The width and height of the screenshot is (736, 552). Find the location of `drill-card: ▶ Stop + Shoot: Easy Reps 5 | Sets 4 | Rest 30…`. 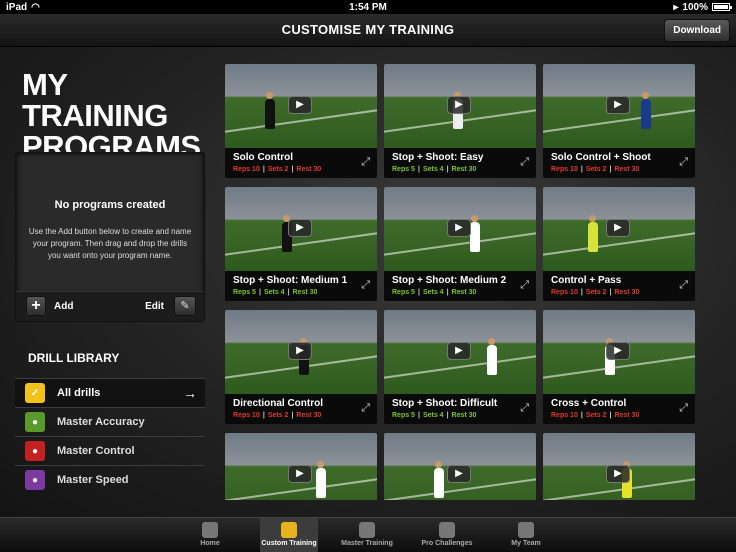

drill-card: ▶ Stop + Shoot: Easy Reps 5 | Sets 4 | Rest 30… is located at coordinates (460, 121).